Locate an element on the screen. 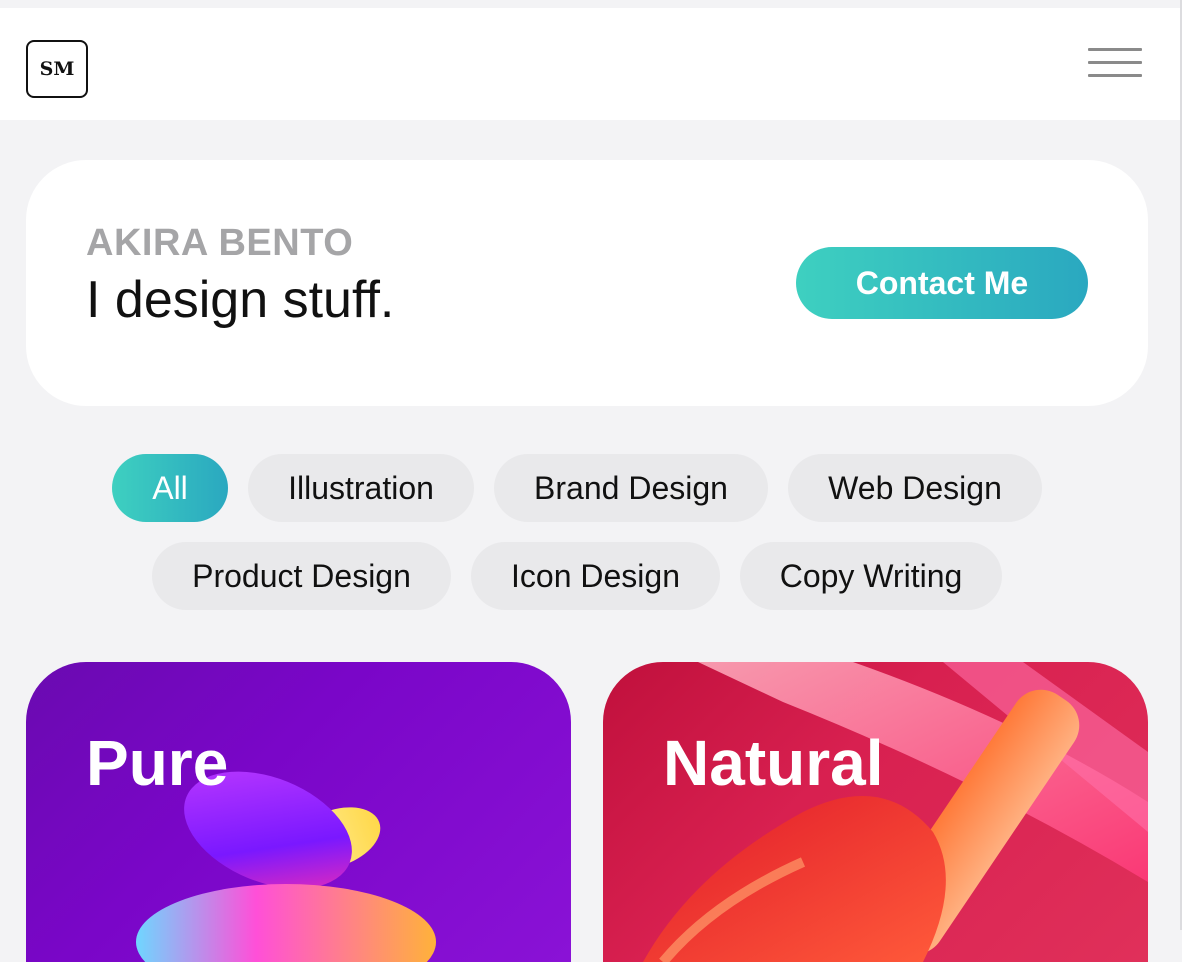 The height and width of the screenshot is (962, 1182). top-strip is located at coordinates (591, 4).